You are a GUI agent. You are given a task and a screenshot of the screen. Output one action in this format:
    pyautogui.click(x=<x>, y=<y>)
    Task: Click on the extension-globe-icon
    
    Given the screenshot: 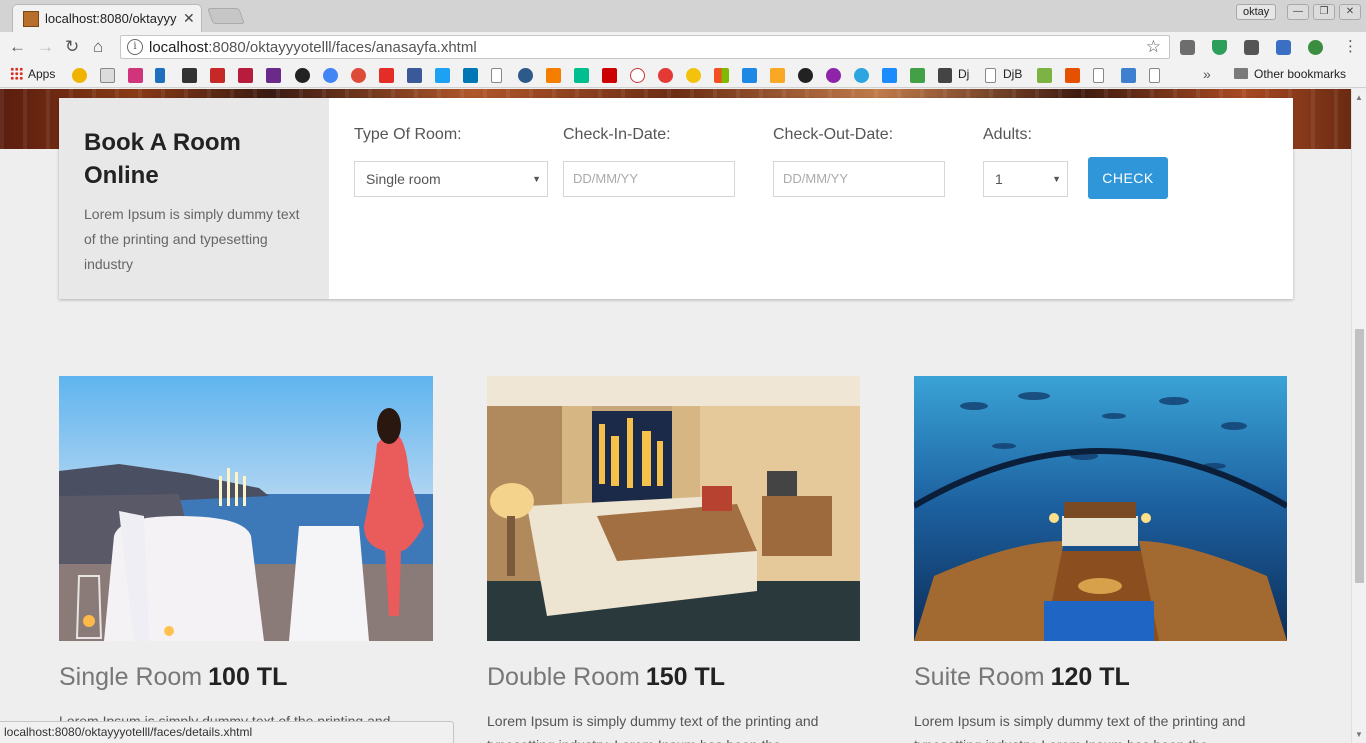 What is the action you would take?
    pyautogui.click(x=1315, y=47)
    